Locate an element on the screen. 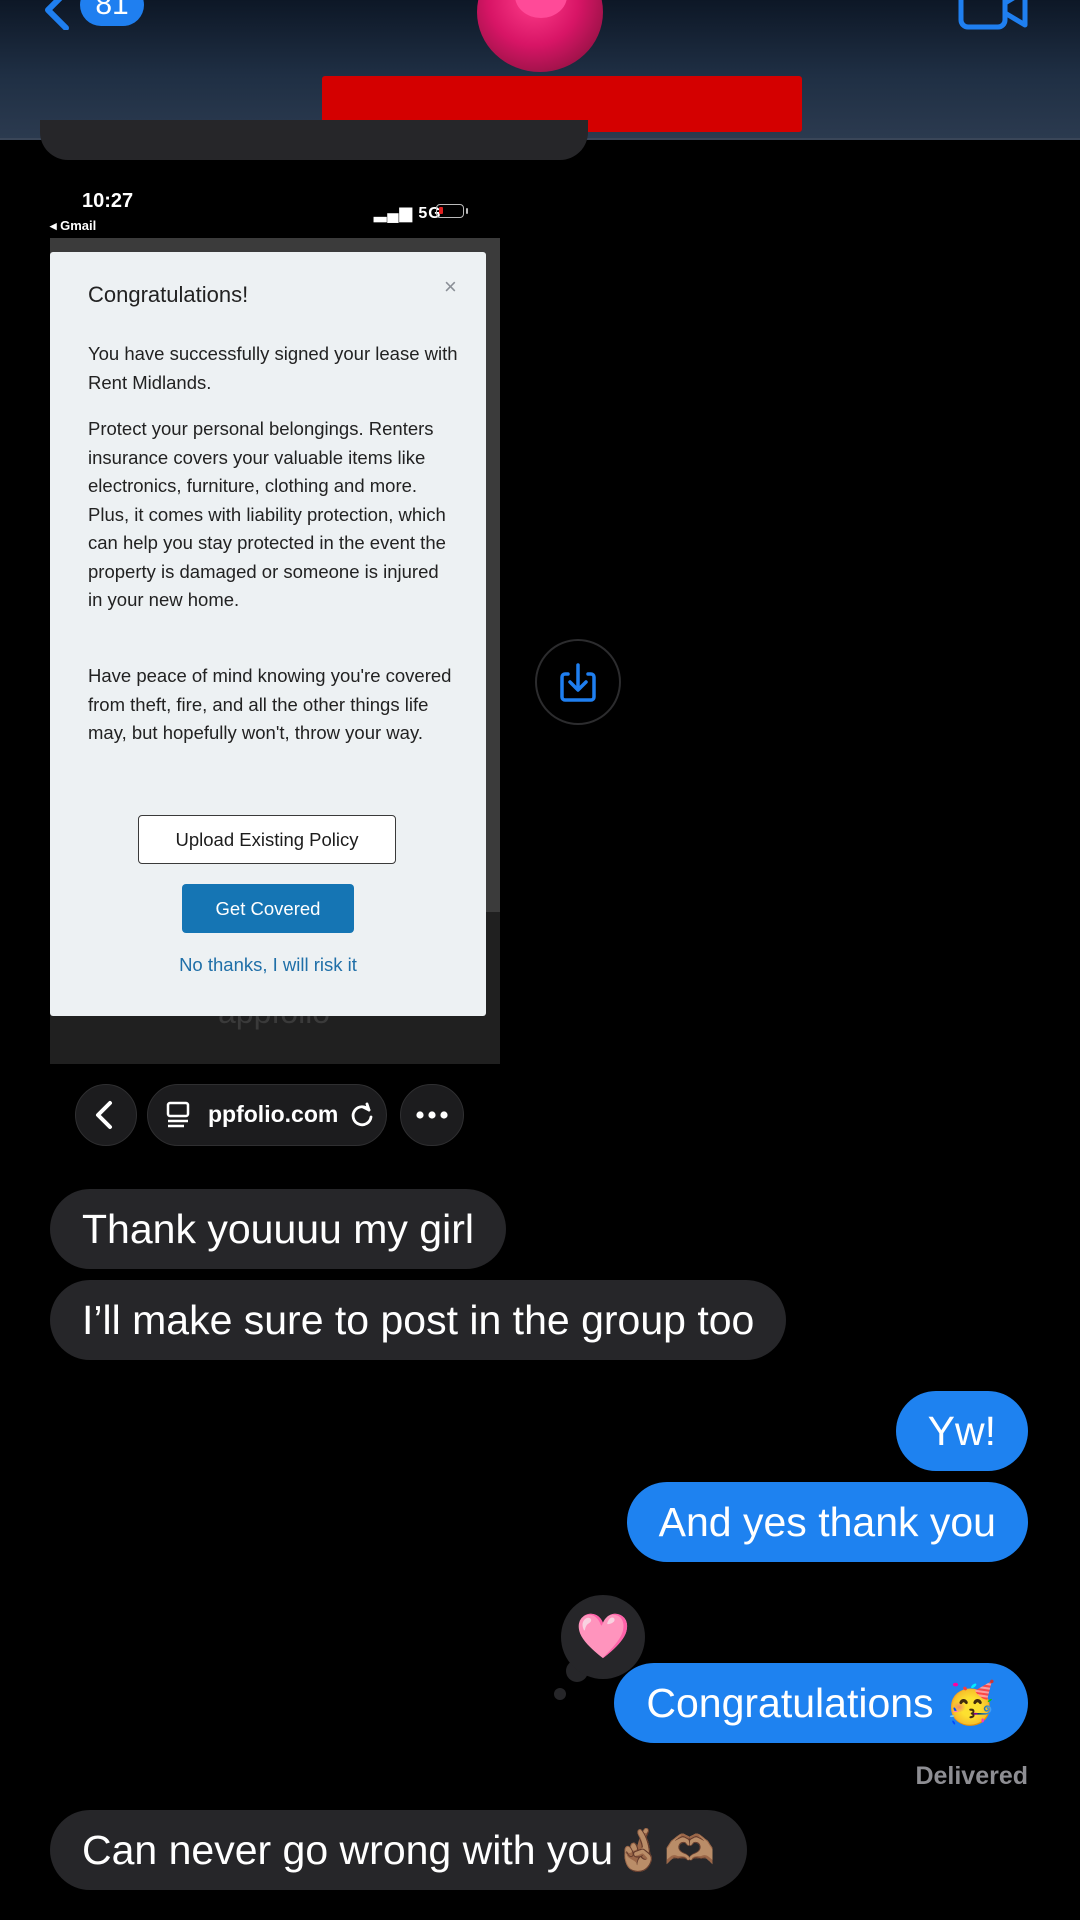  browser-back-button is located at coordinates (106, 1115).